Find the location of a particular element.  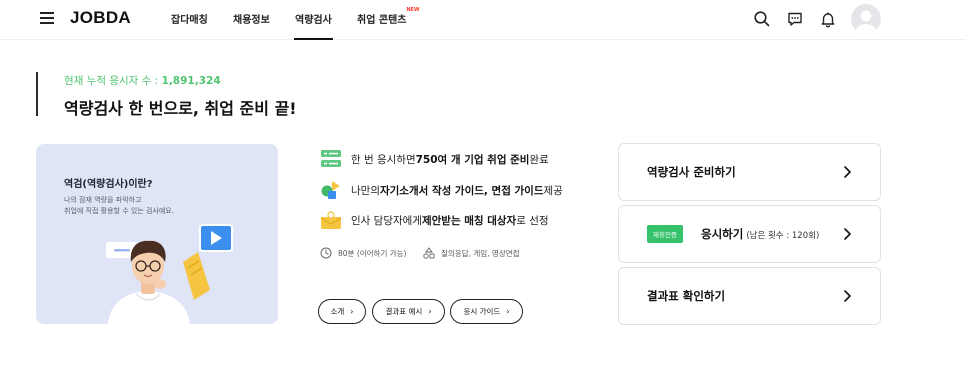

avatar-icon is located at coordinates (866, 22).